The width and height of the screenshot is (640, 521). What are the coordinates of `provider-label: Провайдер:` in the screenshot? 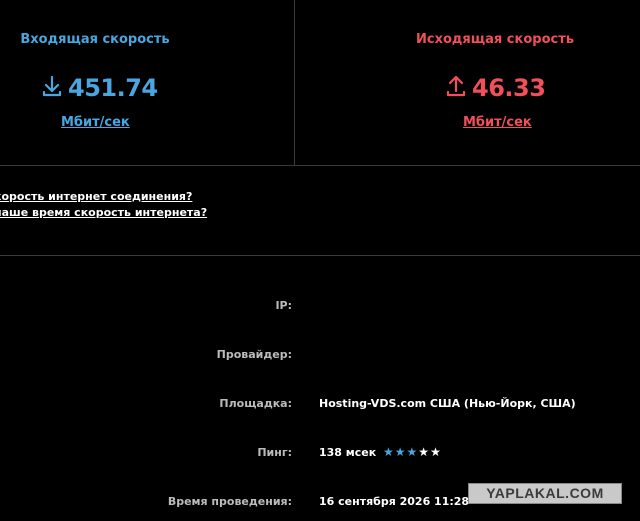 It's located at (254, 354).